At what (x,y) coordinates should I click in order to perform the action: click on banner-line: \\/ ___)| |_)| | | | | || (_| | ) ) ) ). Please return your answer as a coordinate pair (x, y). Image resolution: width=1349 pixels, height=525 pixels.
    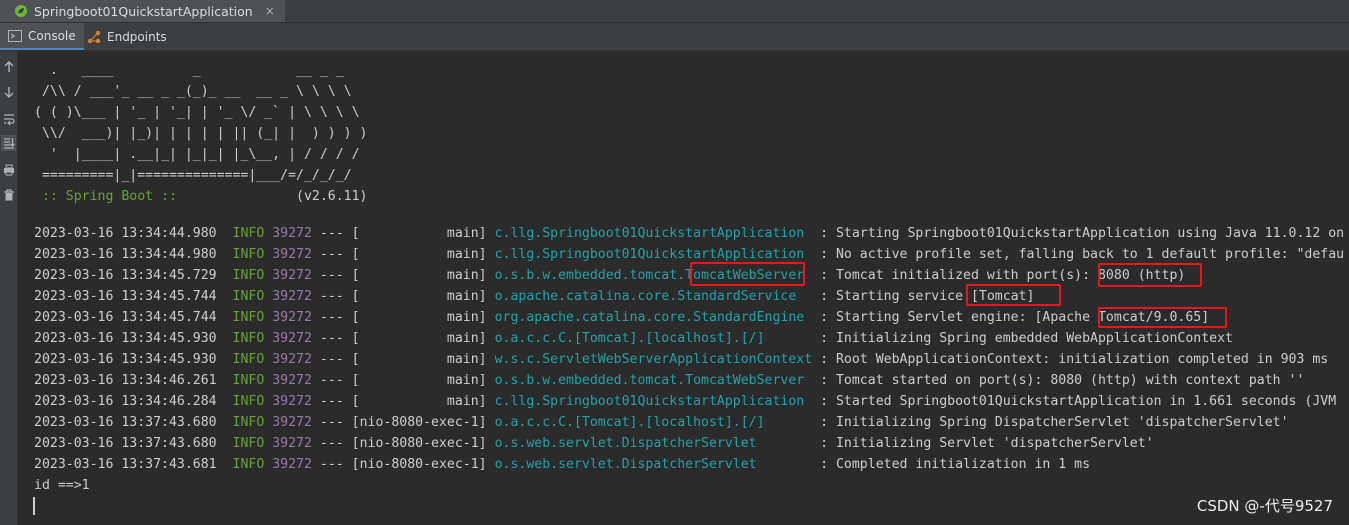
    Looking at the image, I should click on (201, 133).